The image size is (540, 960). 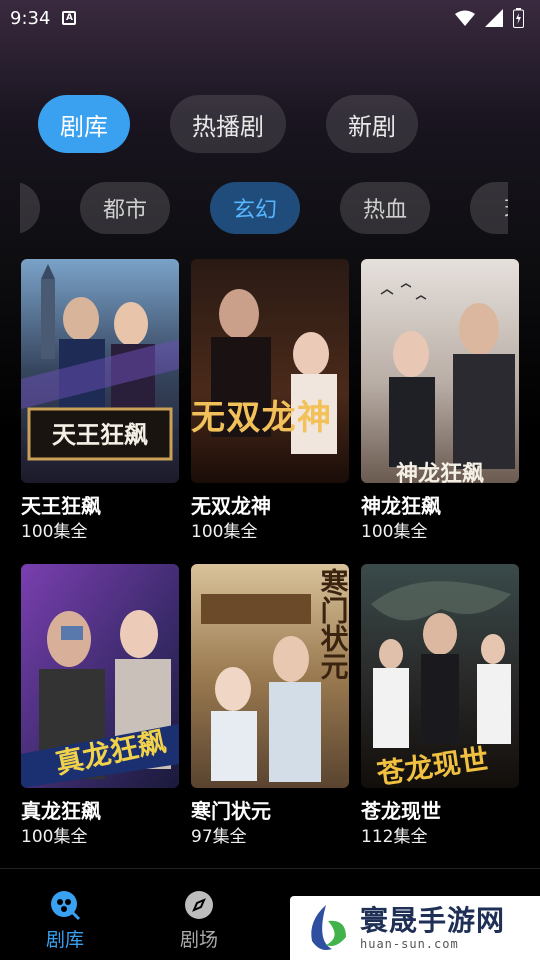 What do you see at coordinates (372, 124) in the screenshot?
I see `tab-new: 新剧` at bounding box center [372, 124].